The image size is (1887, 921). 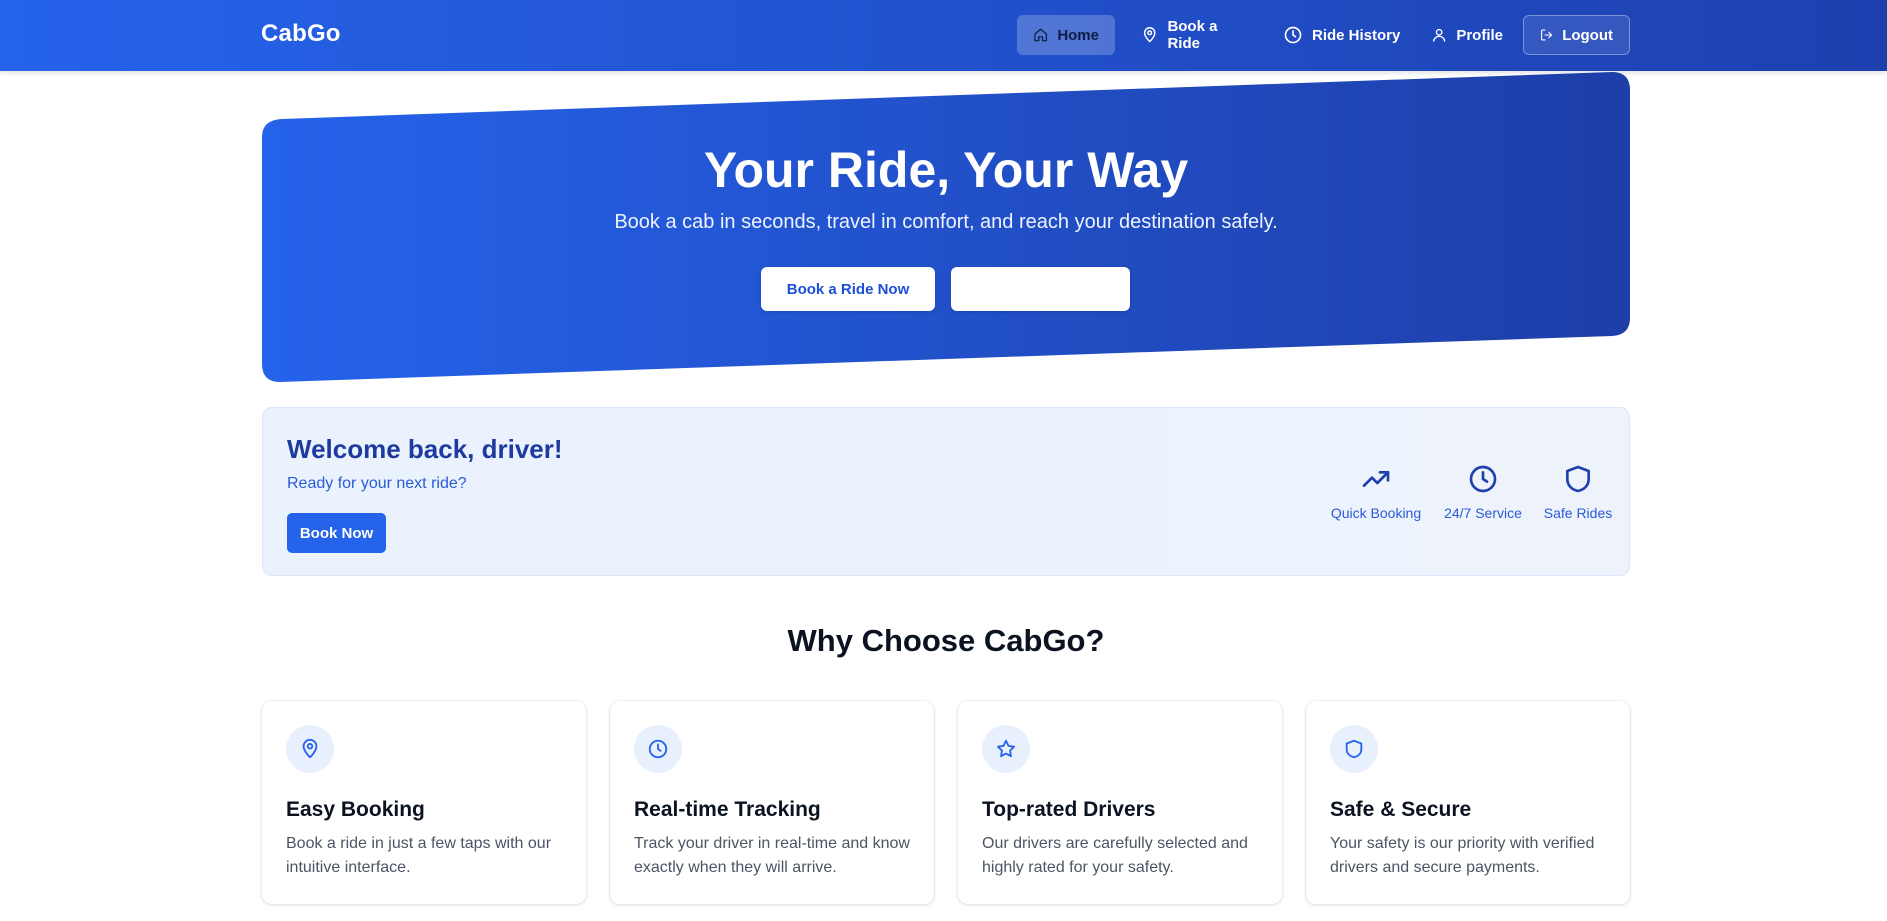 I want to click on nav-logout-label: Logout, so click(x=1587, y=35).